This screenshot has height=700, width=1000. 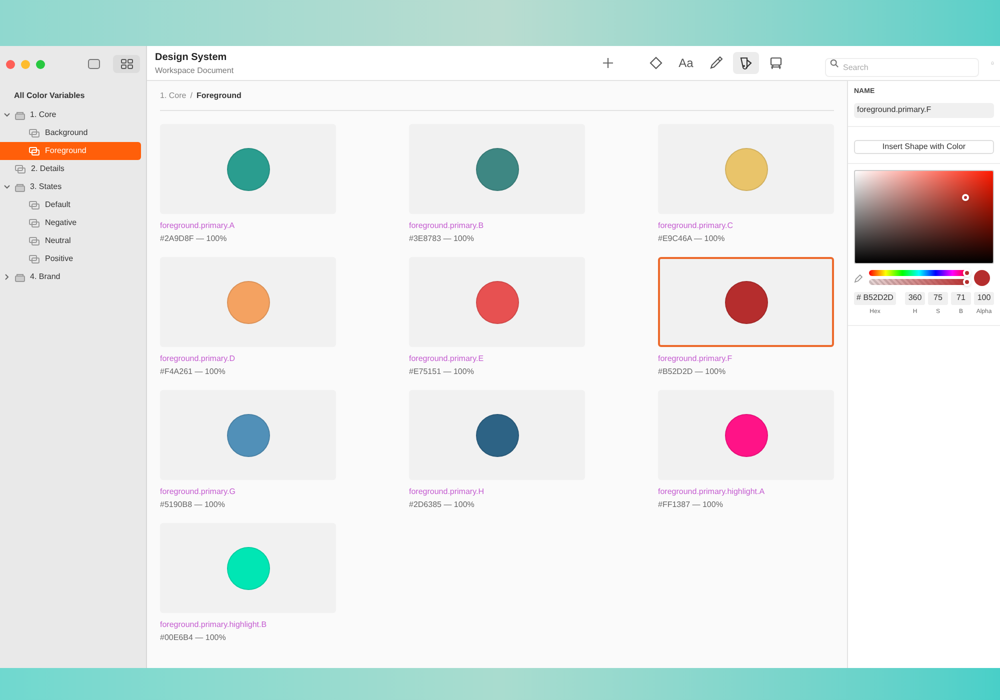 I want to click on current-color-swatch, so click(x=982, y=278).